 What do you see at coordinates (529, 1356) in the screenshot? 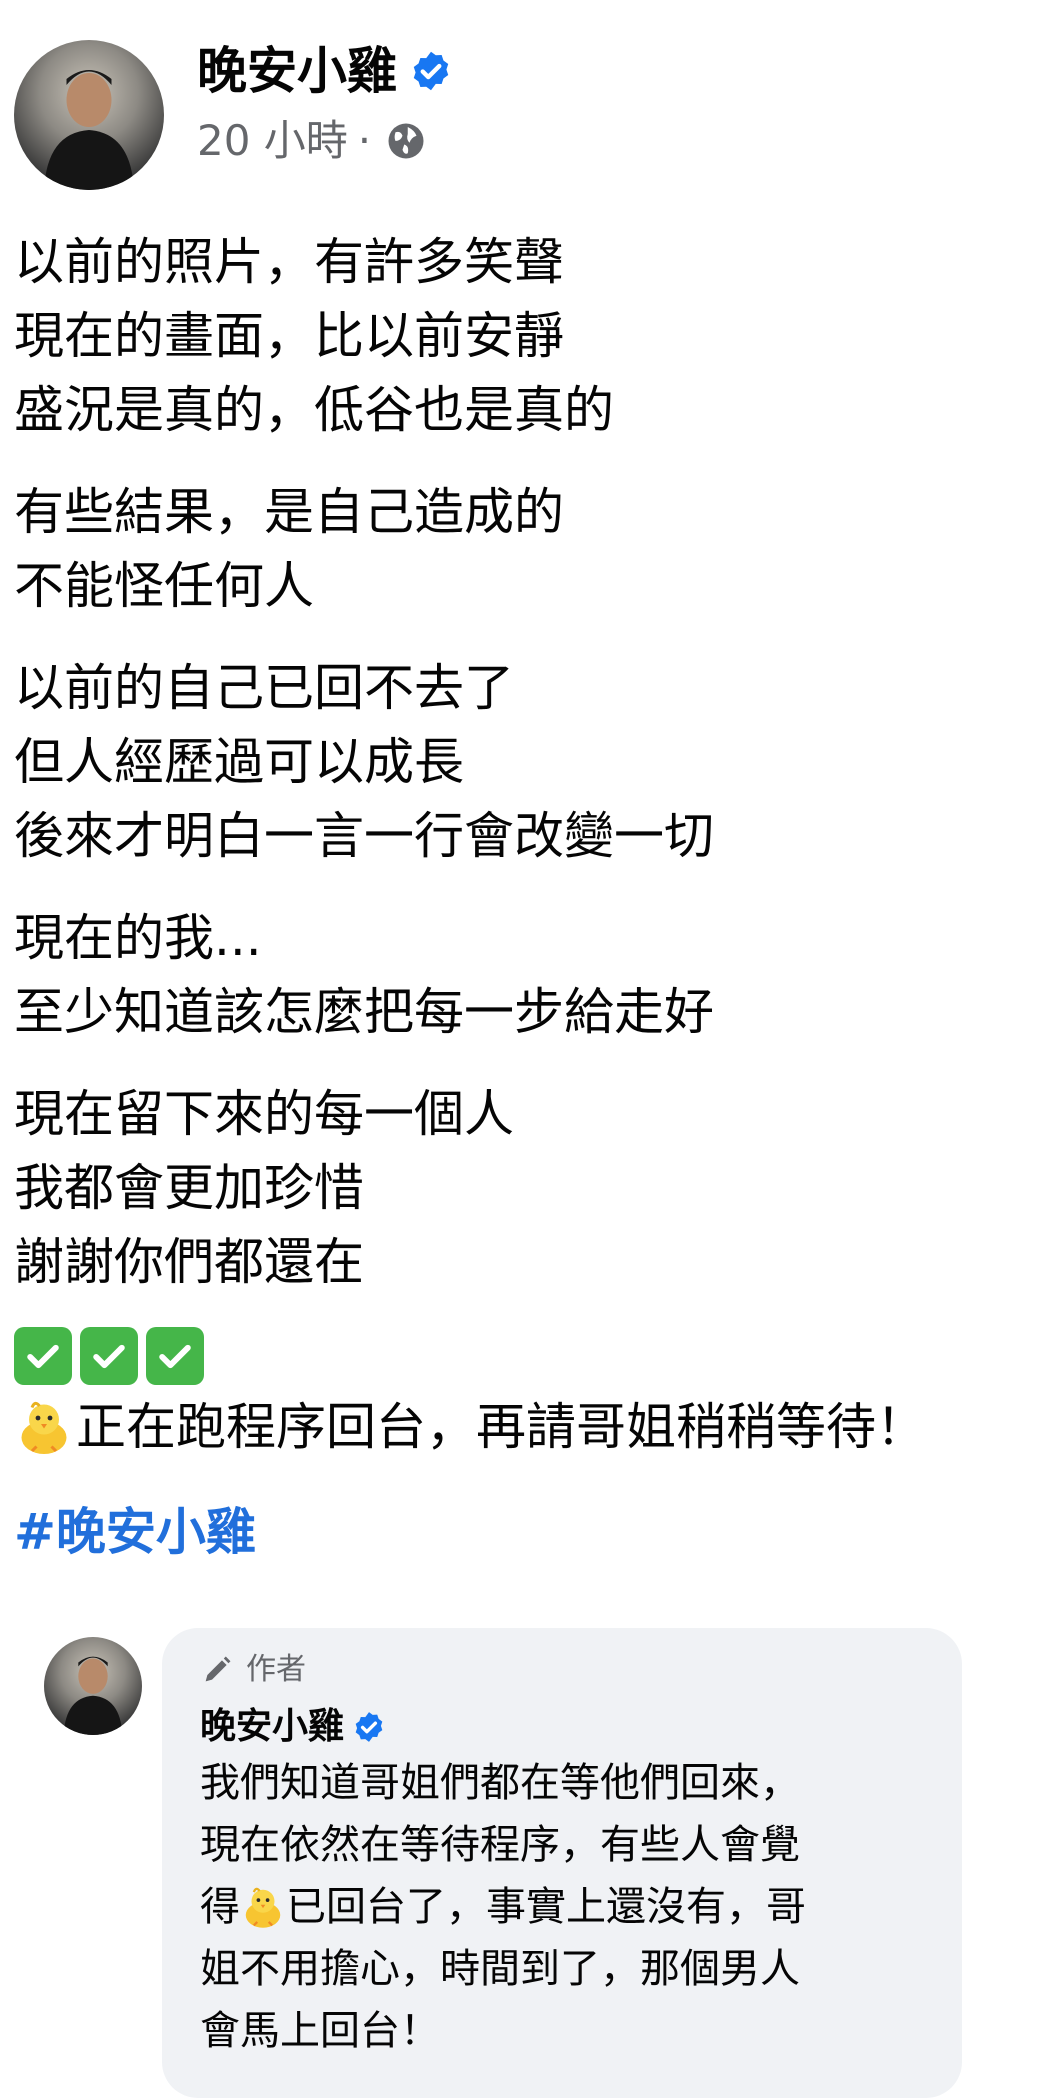
I see `check-emoji-row` at bounding box center [529, 1356].